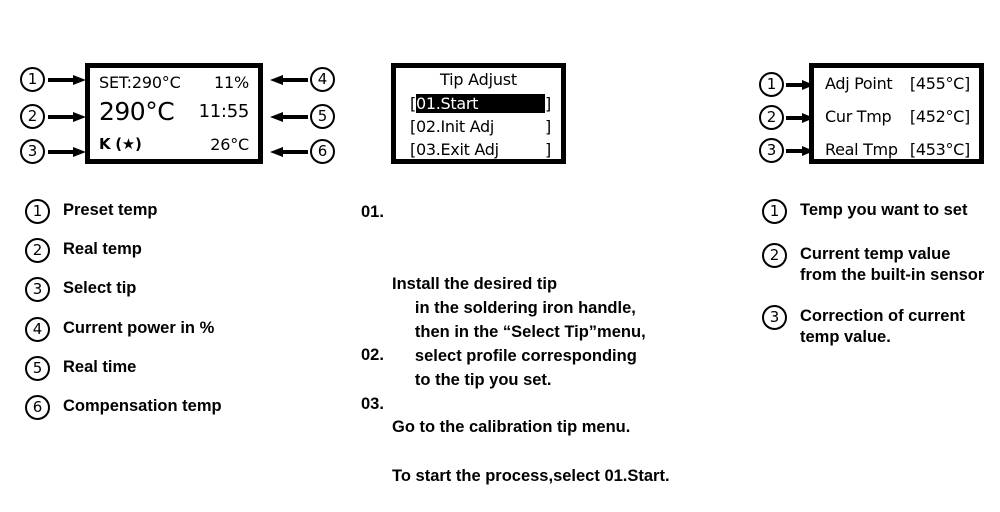 Image resolution: width=1000 pixels, height=512 pixels. What do you see at coordinates (457, 149) in the screenshot?
I see `menu-item-label-3: 03.Exit Adj` at bounding box center [457, 149].